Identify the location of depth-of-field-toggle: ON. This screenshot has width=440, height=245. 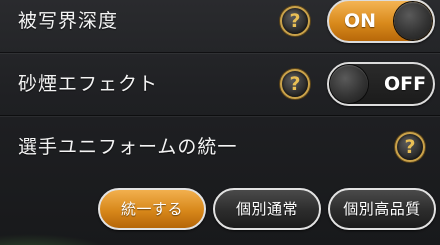
(381, 21).